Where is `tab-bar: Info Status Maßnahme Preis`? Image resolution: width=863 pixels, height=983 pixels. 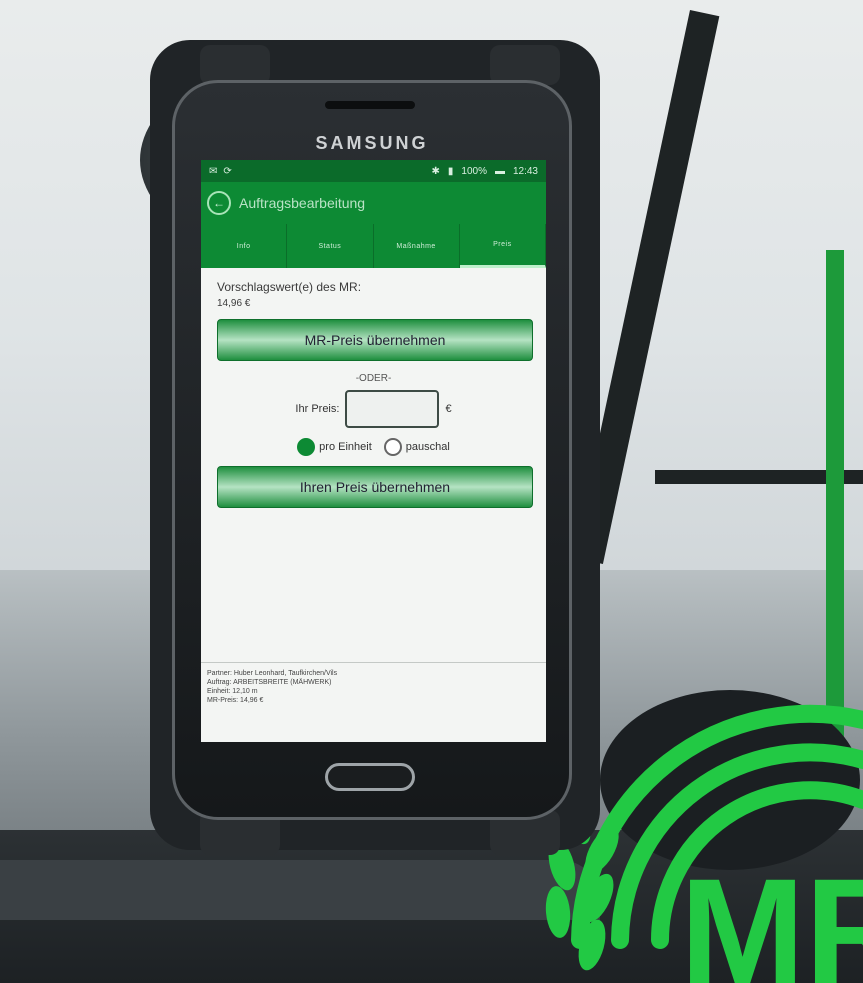 tab-bar: Info Status Maßnahme Preis is located at coordinates (373, 246).